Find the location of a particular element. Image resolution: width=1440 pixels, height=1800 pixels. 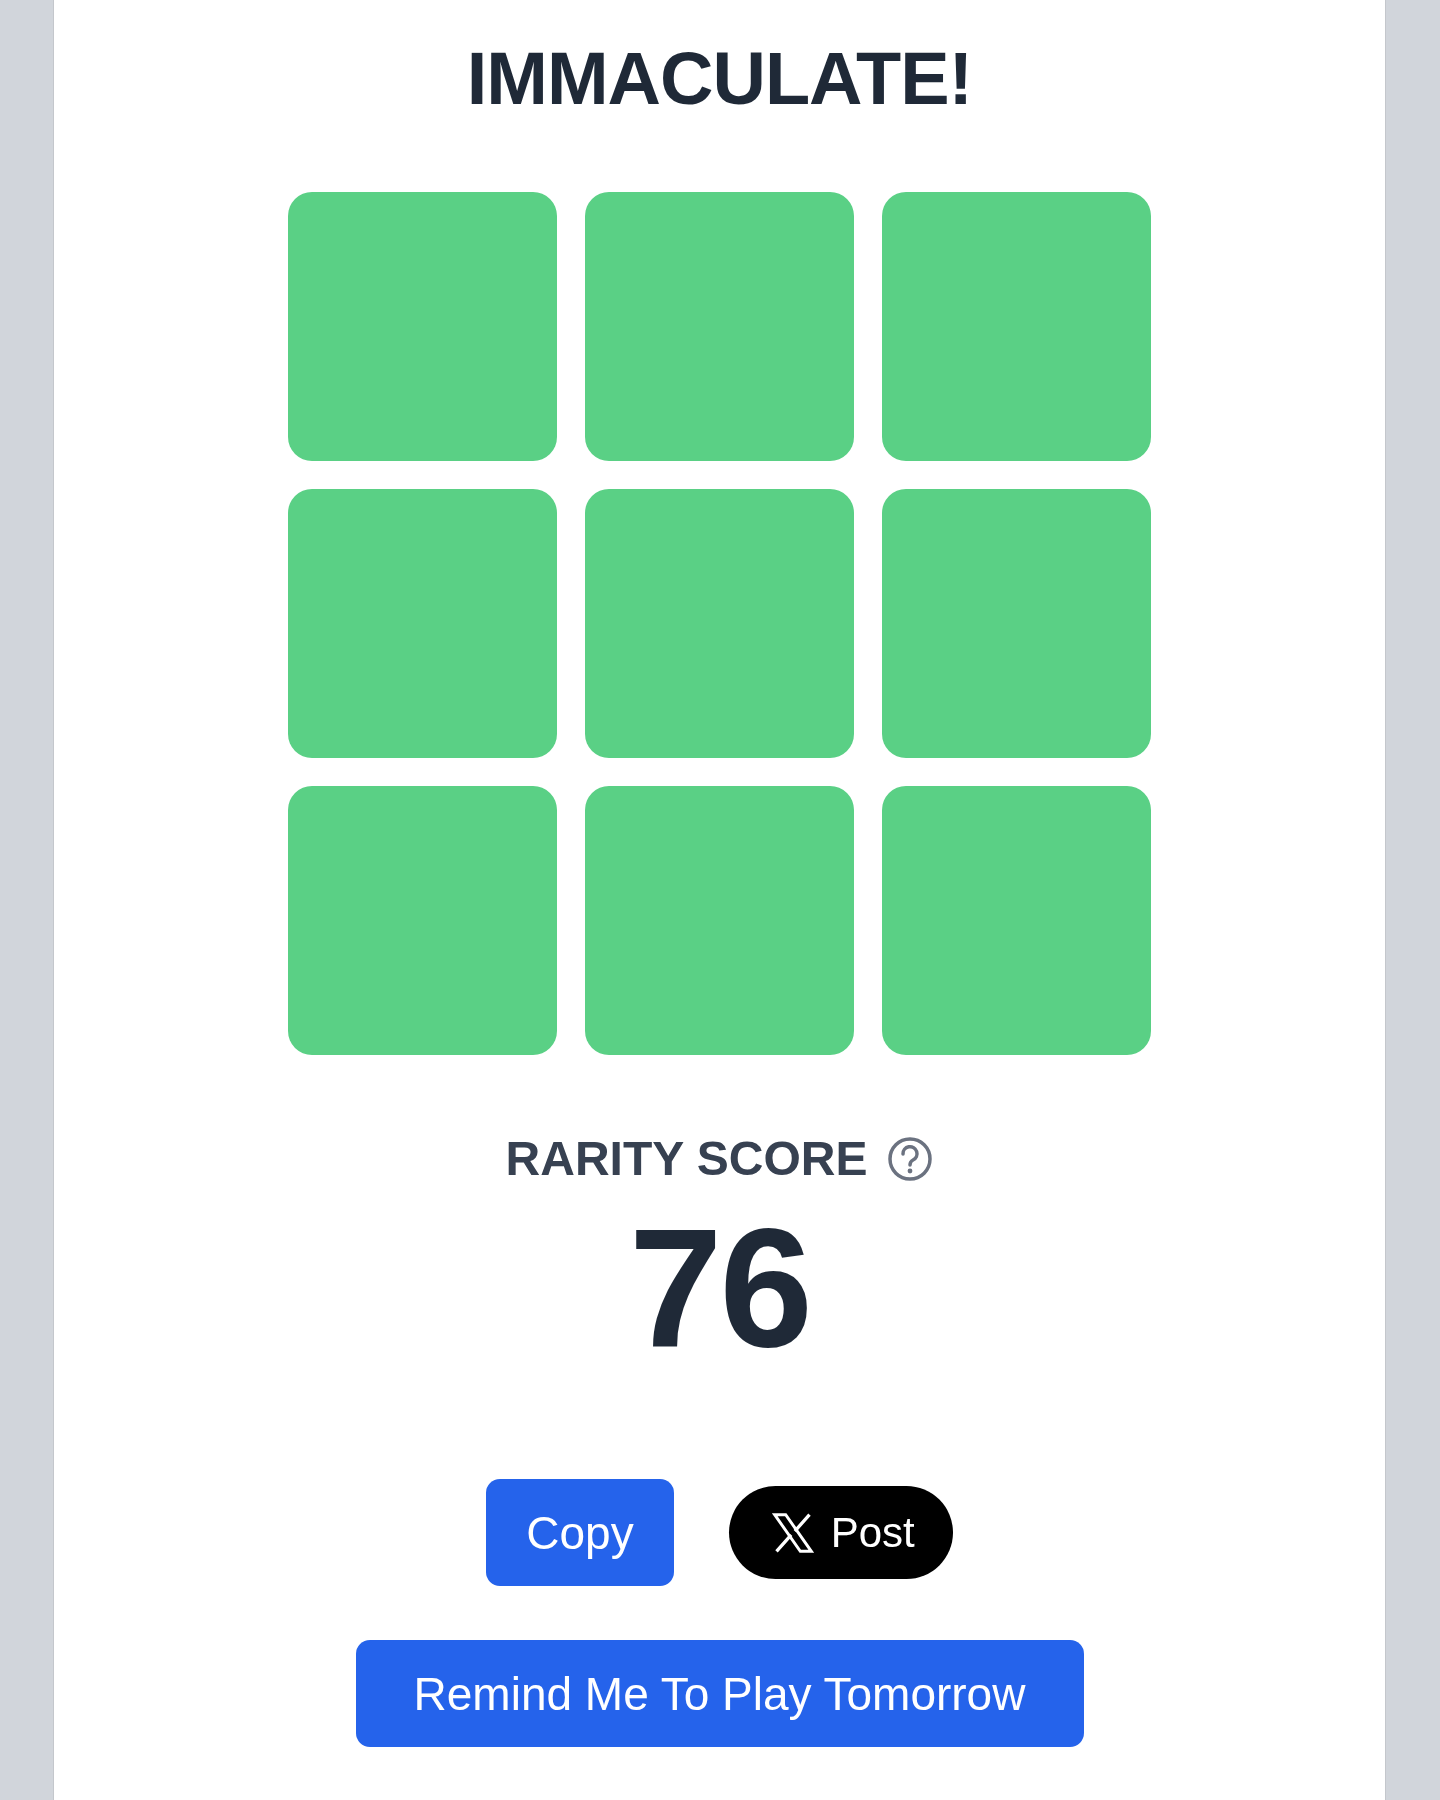

x-logo-icon is located at coordinates (792, 1532).